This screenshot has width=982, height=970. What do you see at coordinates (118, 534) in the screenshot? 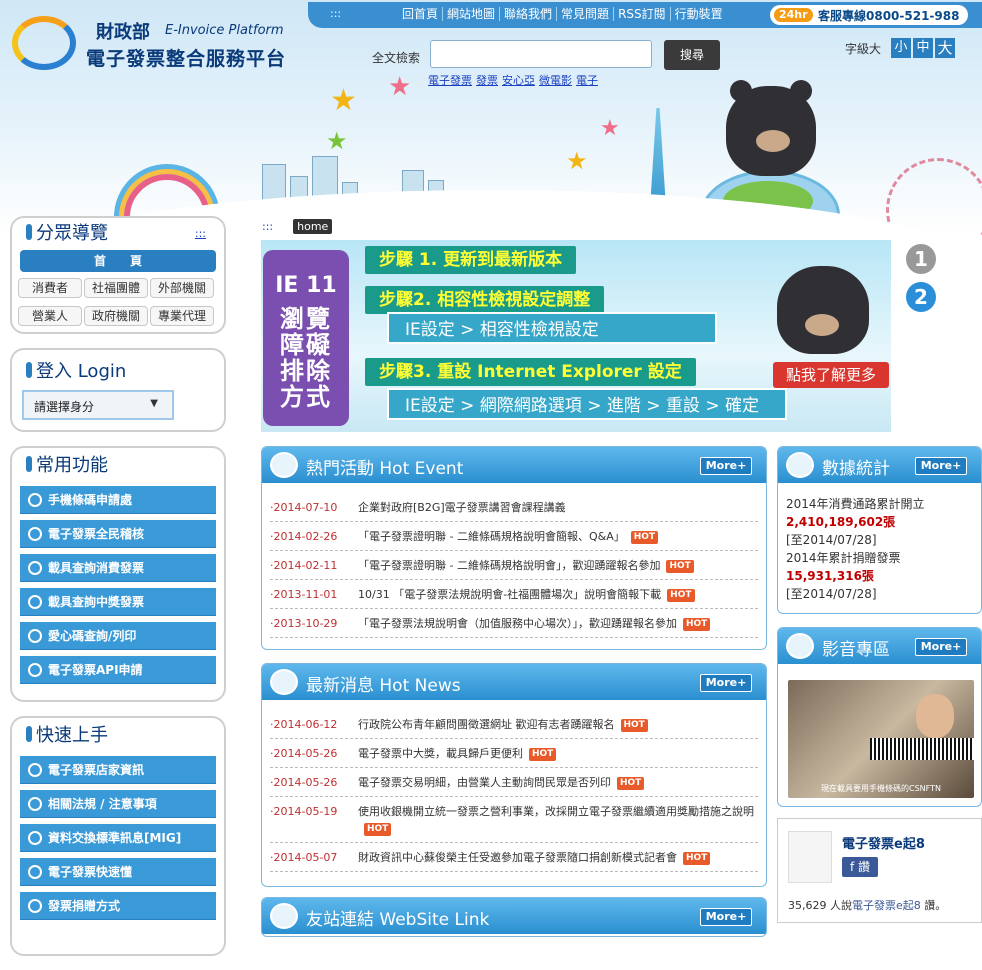
I see `function-audit: 電子發票全民稽核` at bounding box center [118, 534].